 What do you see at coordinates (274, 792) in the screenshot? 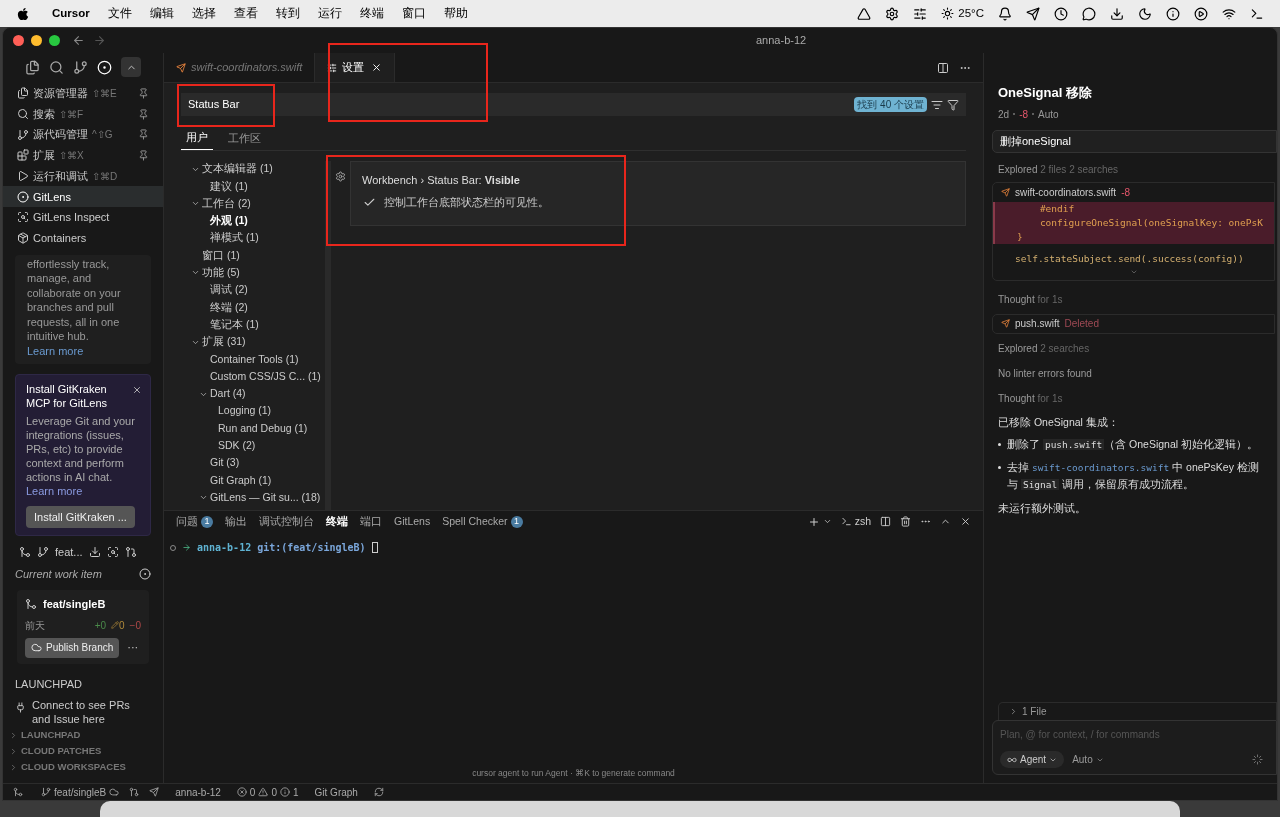
I see `warning-count: 0` at bounding box center [274, 792].